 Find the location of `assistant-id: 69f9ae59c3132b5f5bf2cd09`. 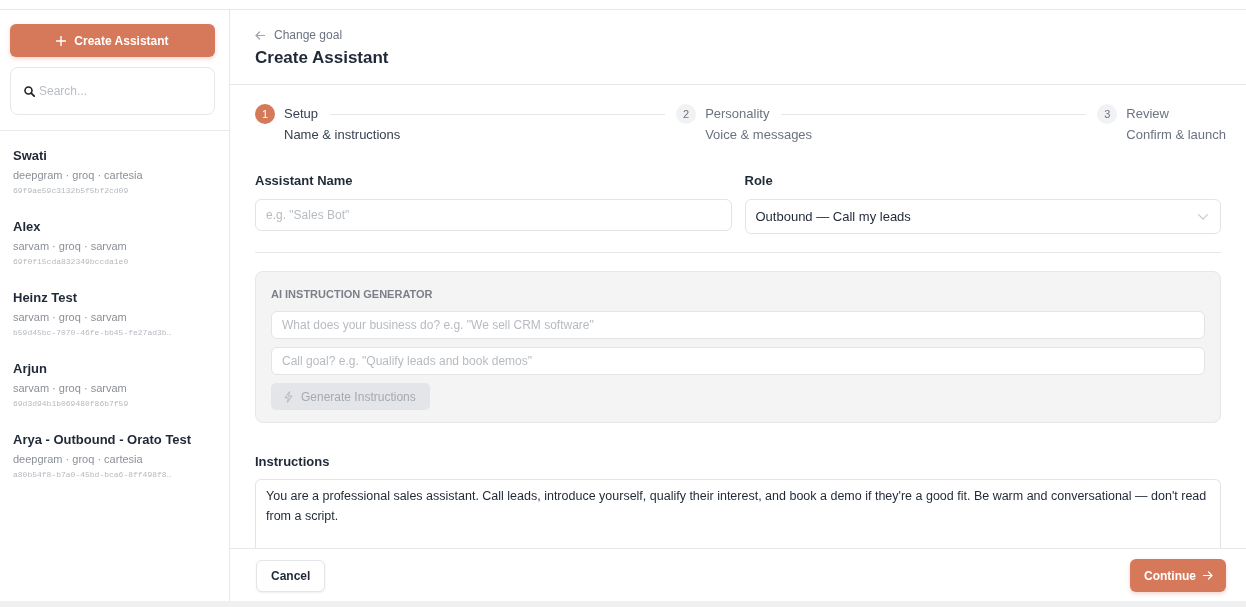

assistant-id: 69f9ae59c3132b5f5bf2cd09 is located at coordinates (71, 191).